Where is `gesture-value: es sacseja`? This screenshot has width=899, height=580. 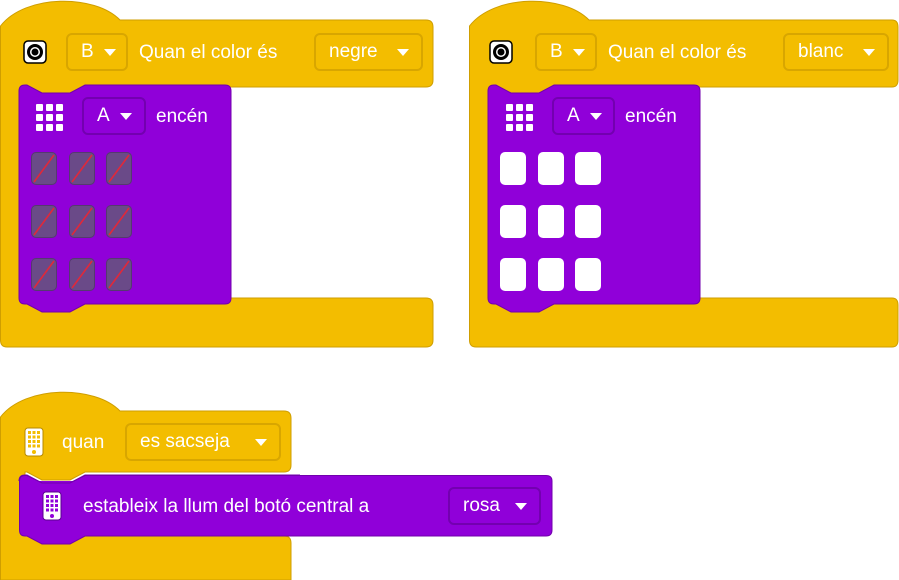
gesture-value: es sacseja is located at coordinates (185, 441).